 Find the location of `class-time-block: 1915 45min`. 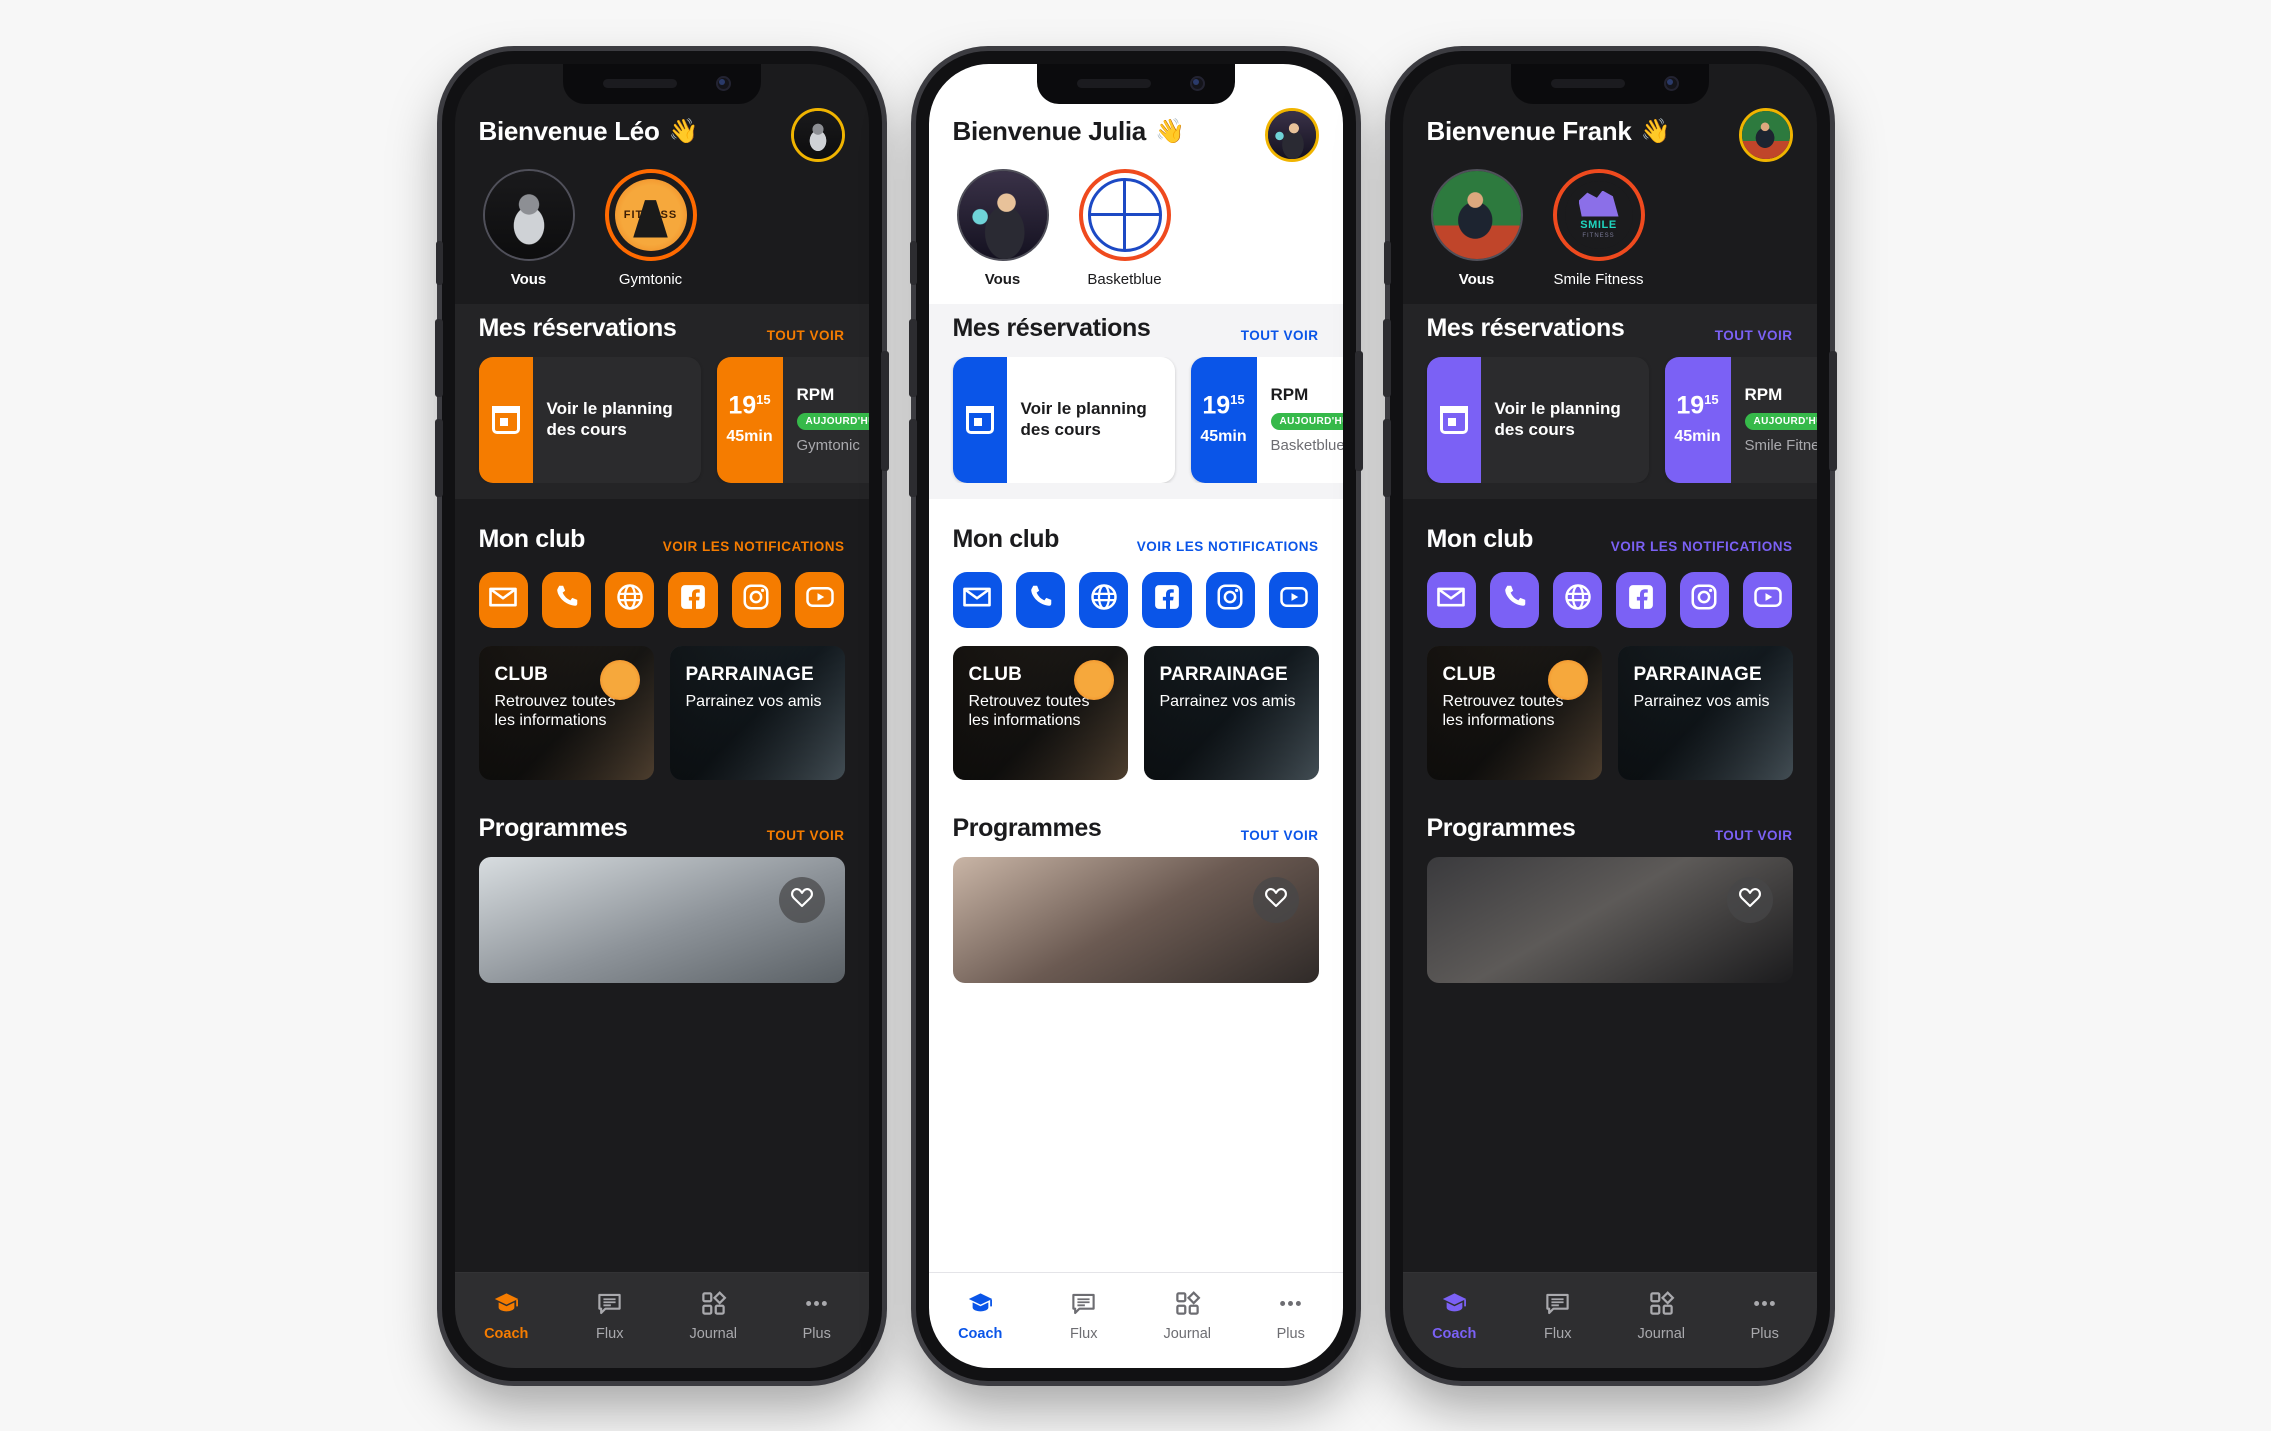

class-time-block: 1915 45min is located at coordinates (1223, 419).